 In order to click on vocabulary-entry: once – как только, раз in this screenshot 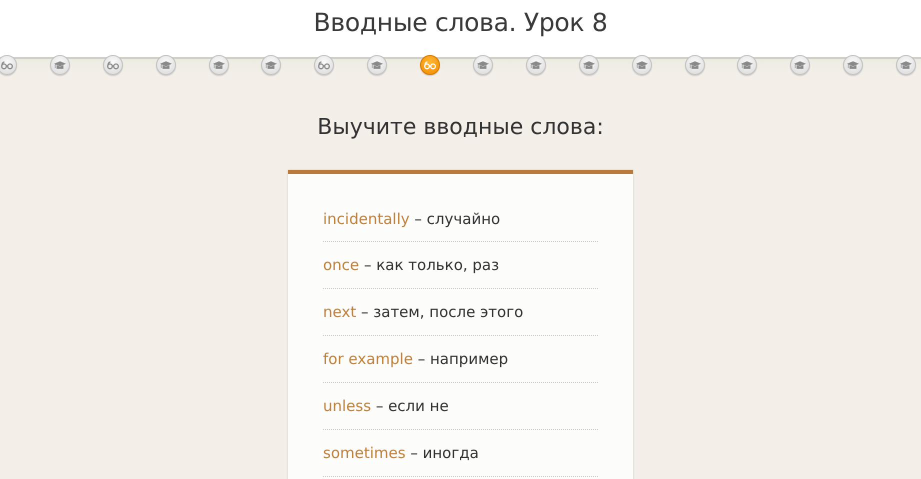, I will do `click(411, 265)`.